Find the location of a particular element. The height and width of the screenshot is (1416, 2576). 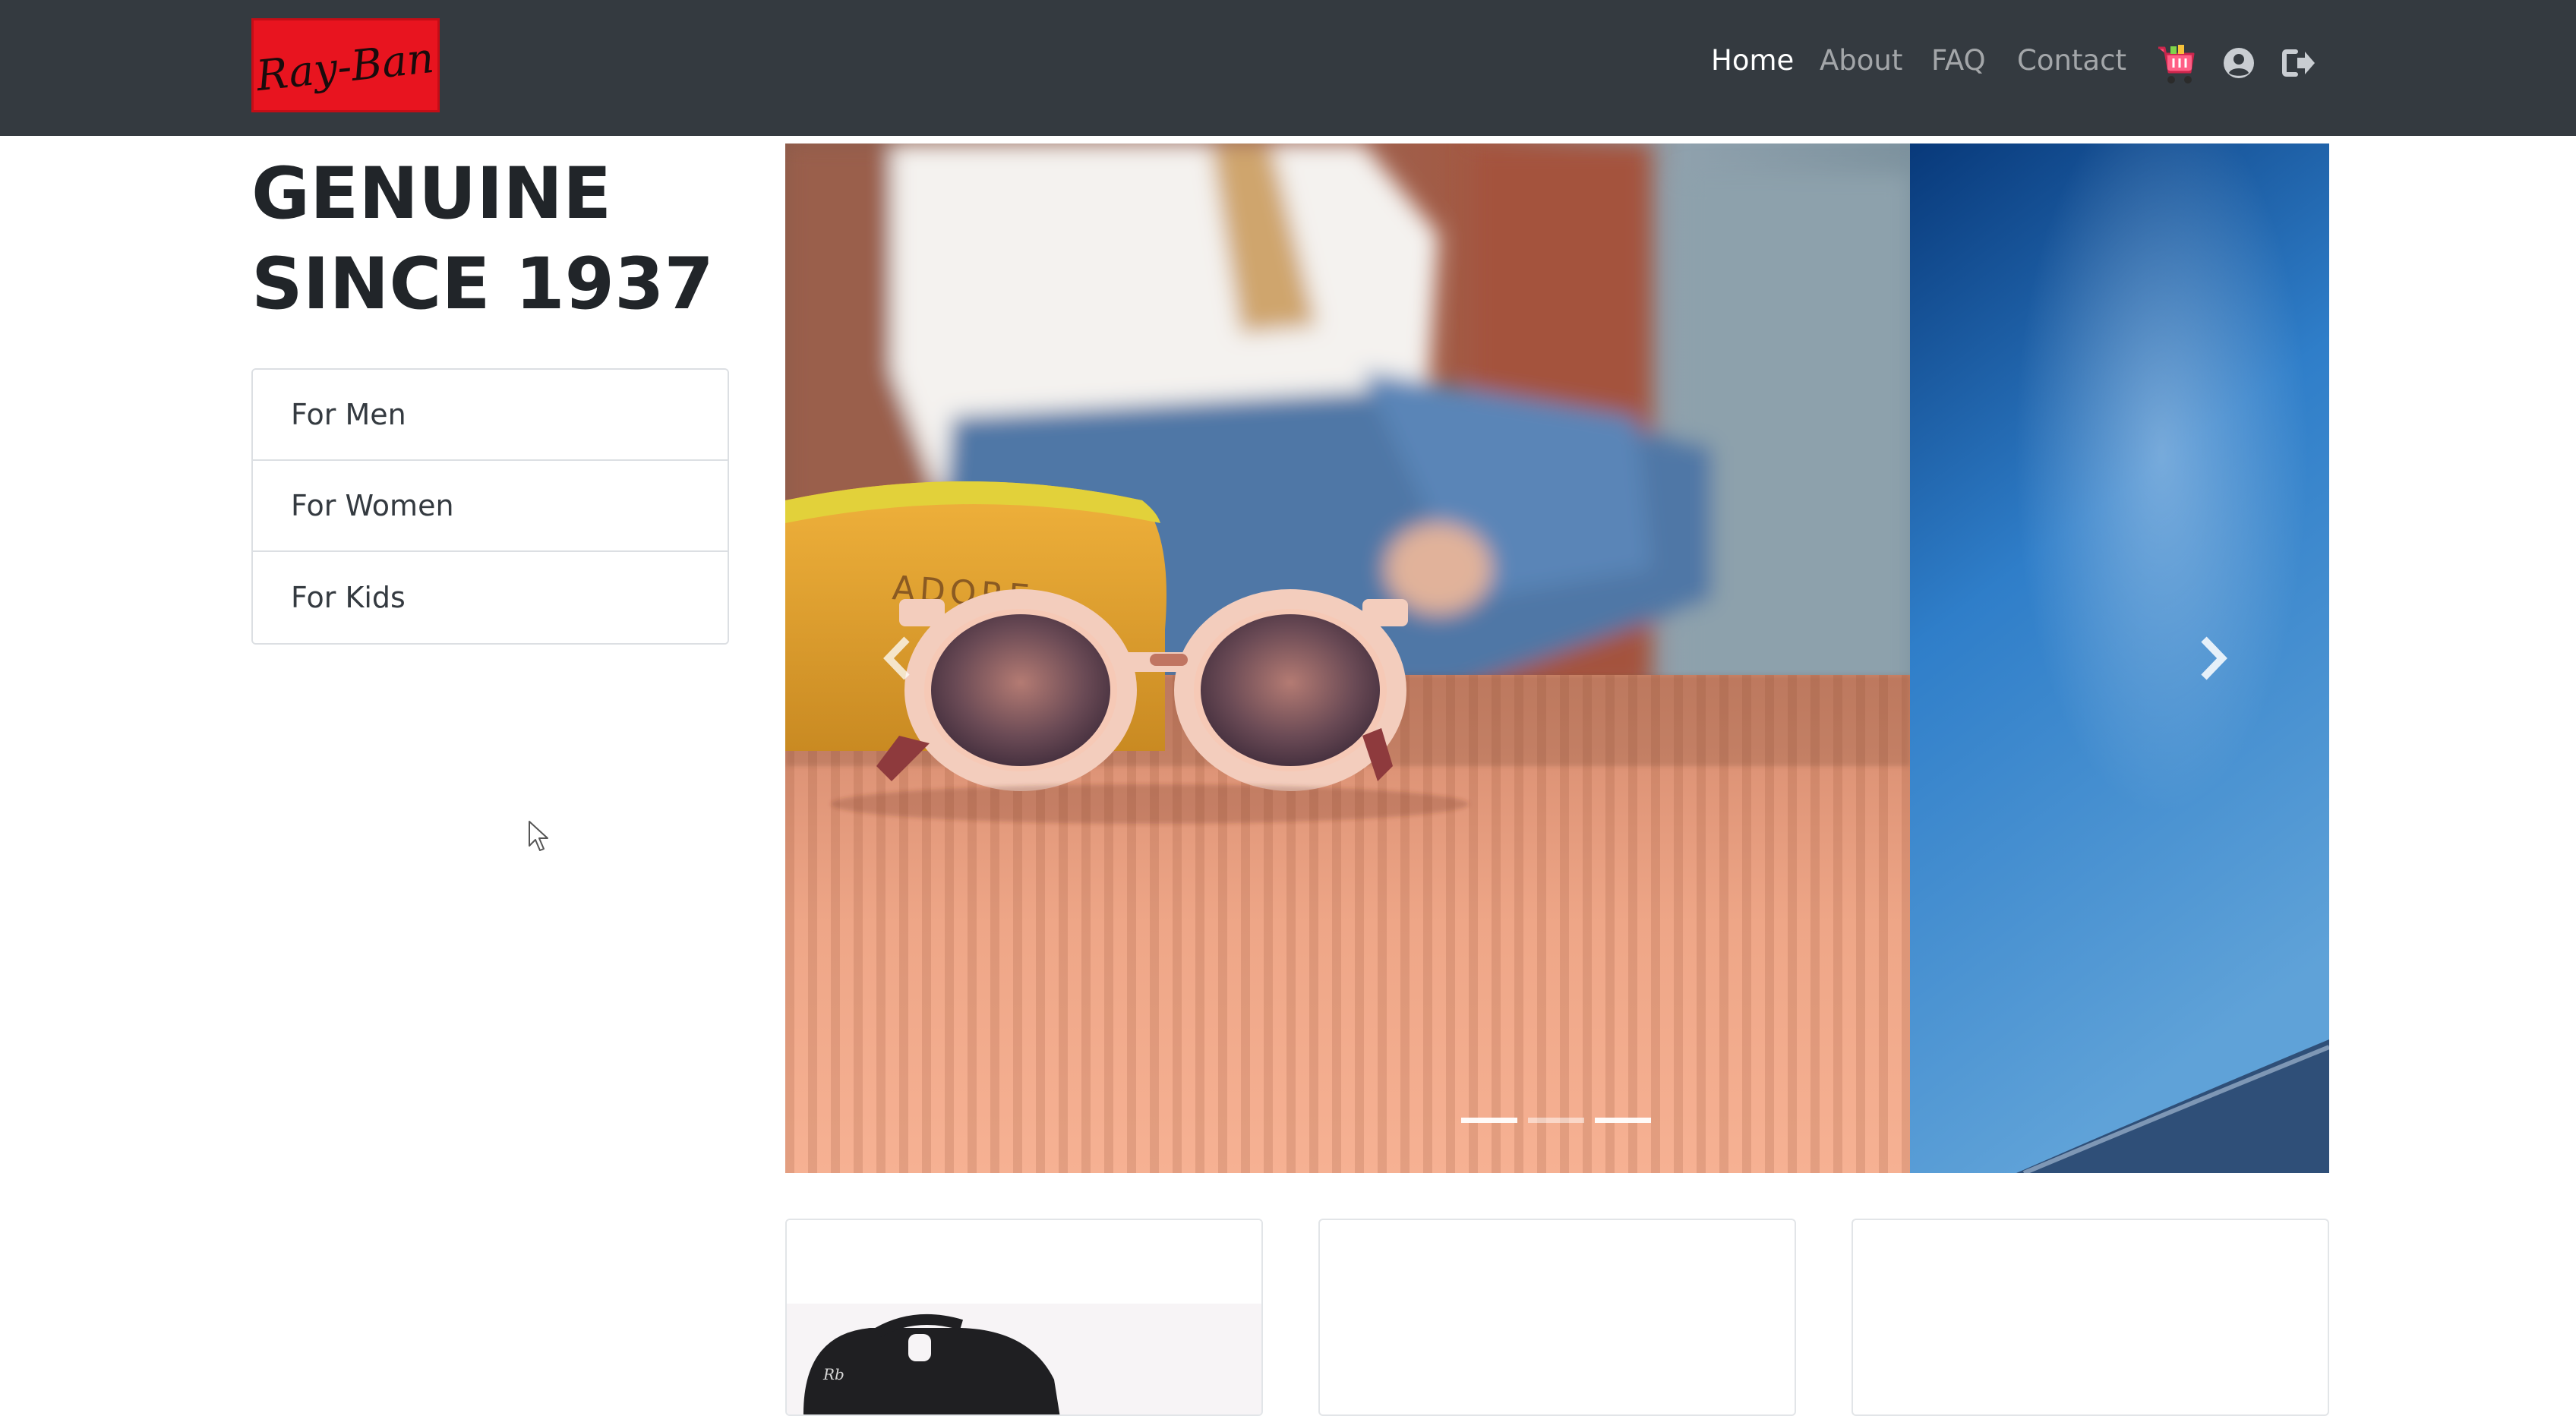

tagline-line-2: SINCE 1937 is located at coordinates (482, 284).